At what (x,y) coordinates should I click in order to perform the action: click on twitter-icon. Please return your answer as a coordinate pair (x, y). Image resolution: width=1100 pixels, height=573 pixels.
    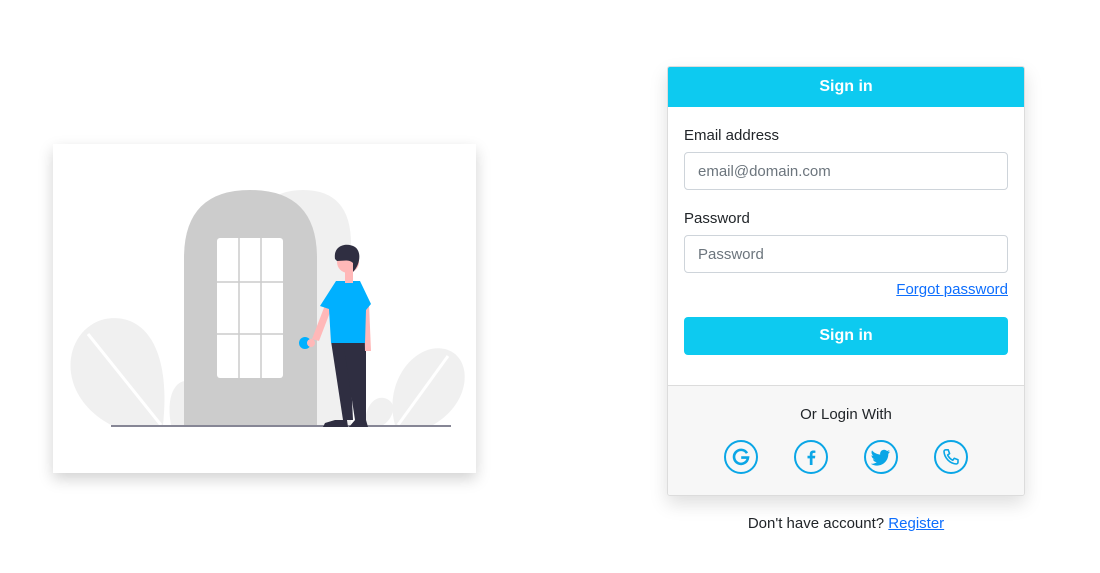
    Looking at the image, I should click on (880, 457).